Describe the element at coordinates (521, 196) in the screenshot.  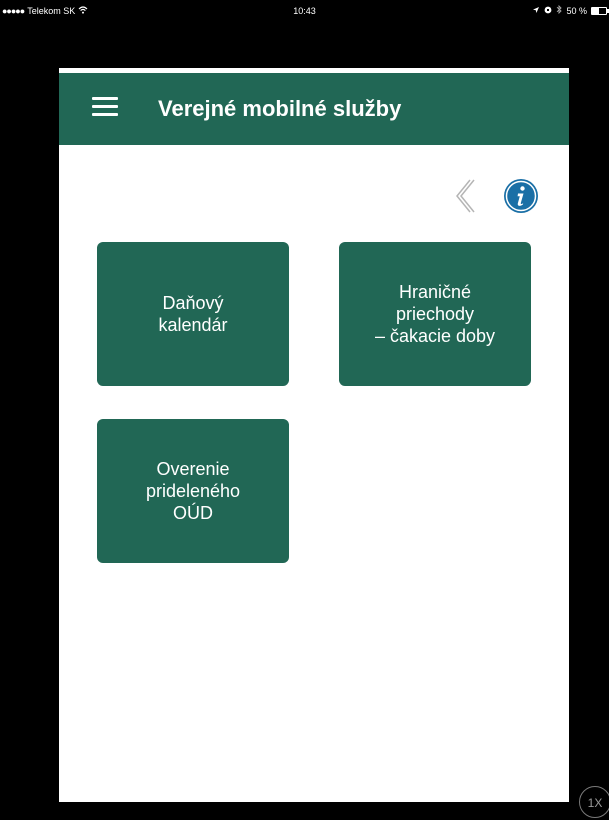
I see `info-icon` at that location.